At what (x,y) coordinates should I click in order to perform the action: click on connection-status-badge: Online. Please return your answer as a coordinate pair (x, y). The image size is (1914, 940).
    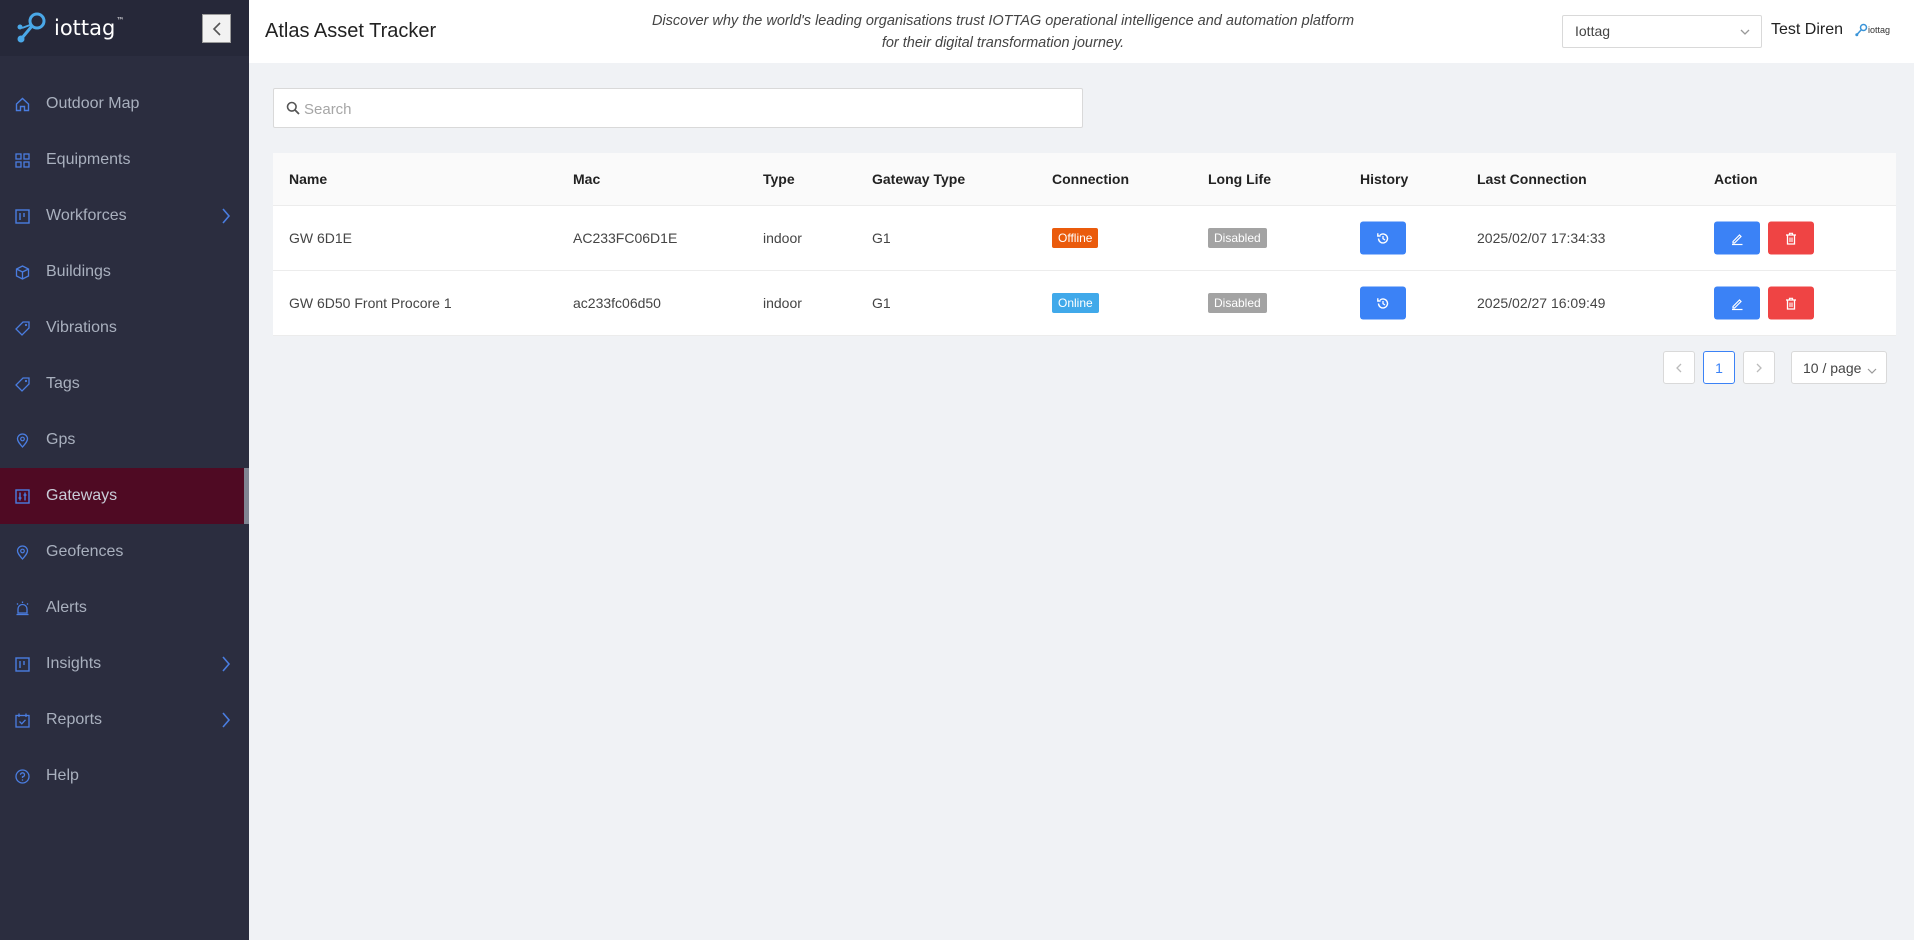
    Looking at the image, I should click on (1075, 303).